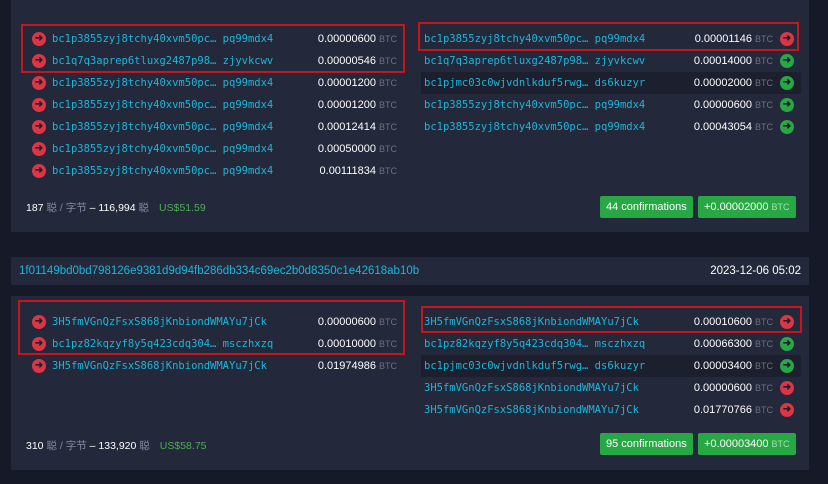  What do you see at coordinates (346, 366) in the screenshot?
I see `amount-value: 0.01974986` at bounding box center [346, 366].